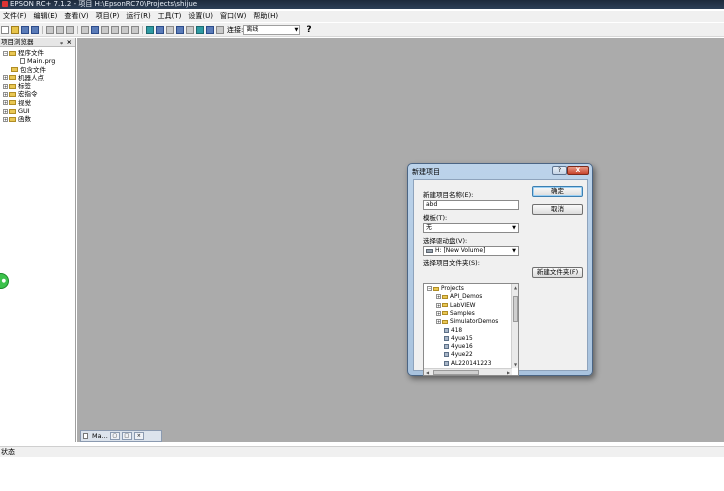 Image resolution: width=724 pixels, height=491 pixels. What do you see at coordinates (559, 170) in the screenshot?
I see `dialog-help-button: ?` at bounding box center [559, 170].